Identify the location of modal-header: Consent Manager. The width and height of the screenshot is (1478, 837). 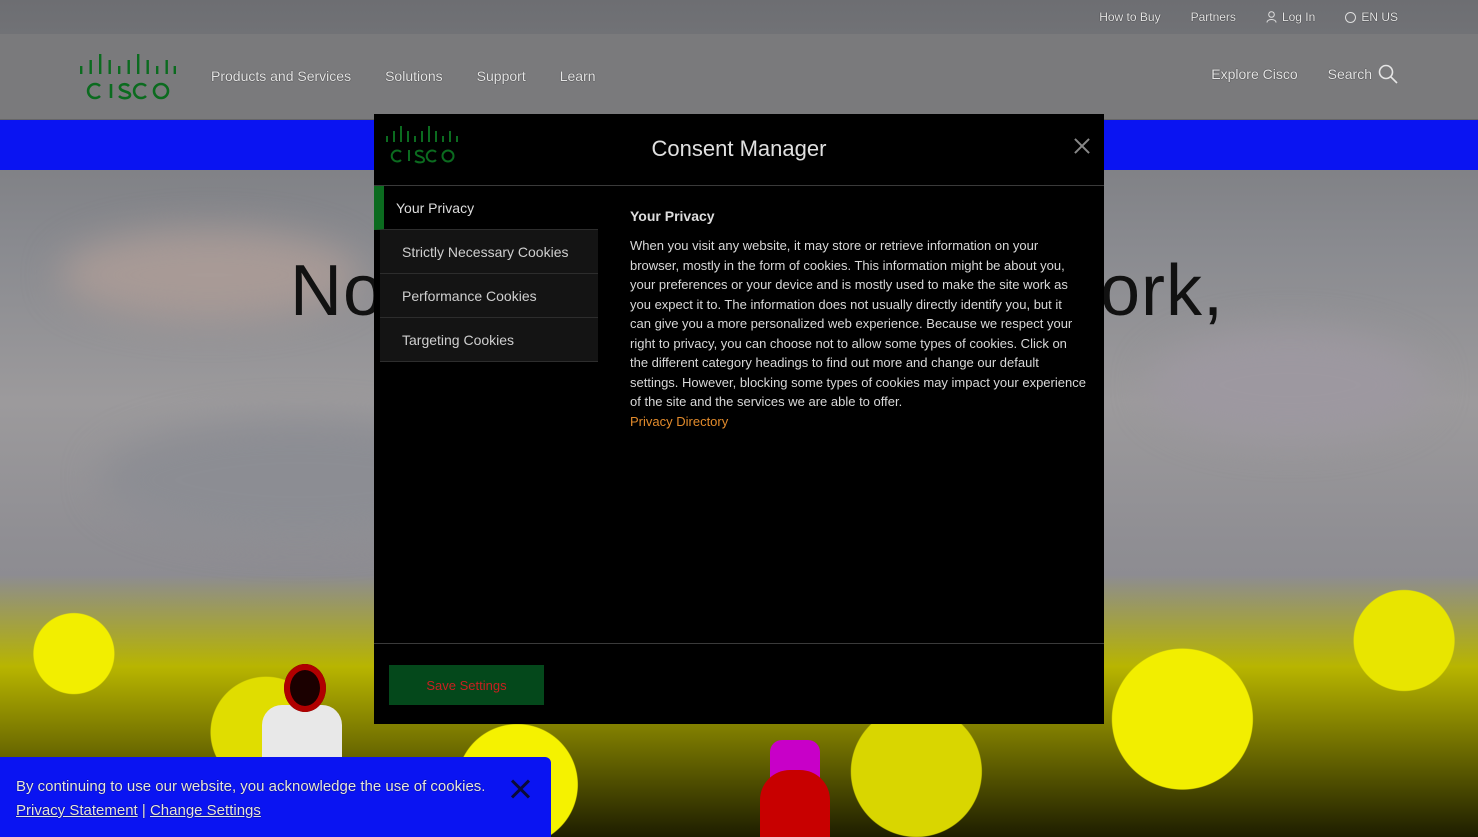
(739, 150).